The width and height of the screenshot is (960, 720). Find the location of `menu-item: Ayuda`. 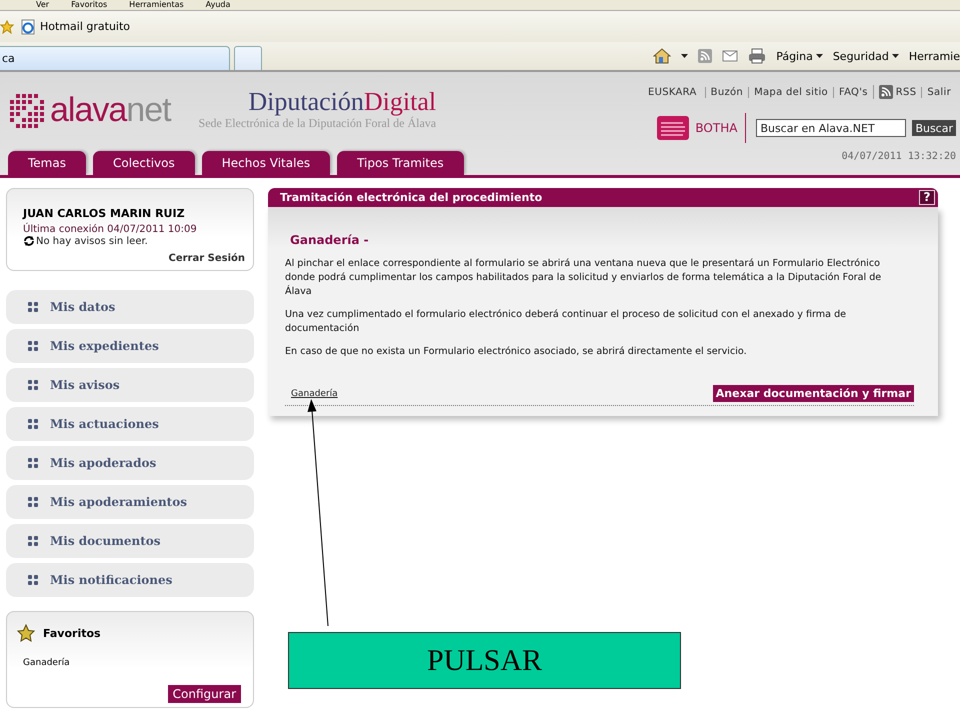

menu-item: Ayuda is located at coordinates (218, 5).